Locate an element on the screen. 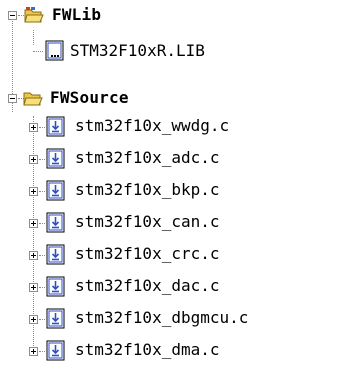 The width and height of the screenshot is (351, 371). node-label: stm32f10x_crc.c is located at coordinates (147, 253).